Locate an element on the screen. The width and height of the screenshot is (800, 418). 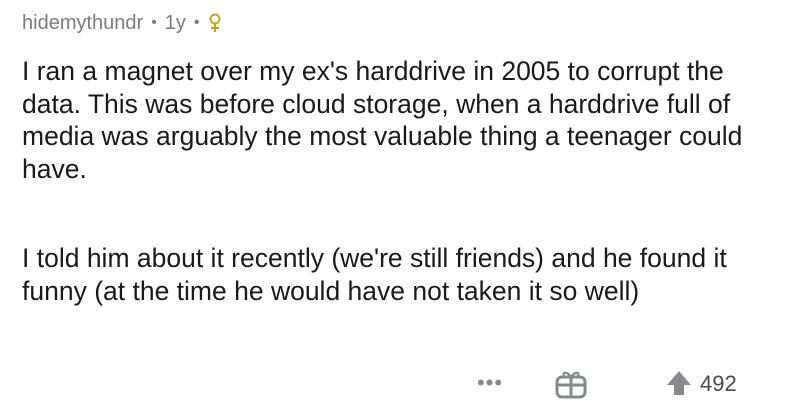
comment-meta: hidemythundr • 1y • is located at coordinates (122, 23).